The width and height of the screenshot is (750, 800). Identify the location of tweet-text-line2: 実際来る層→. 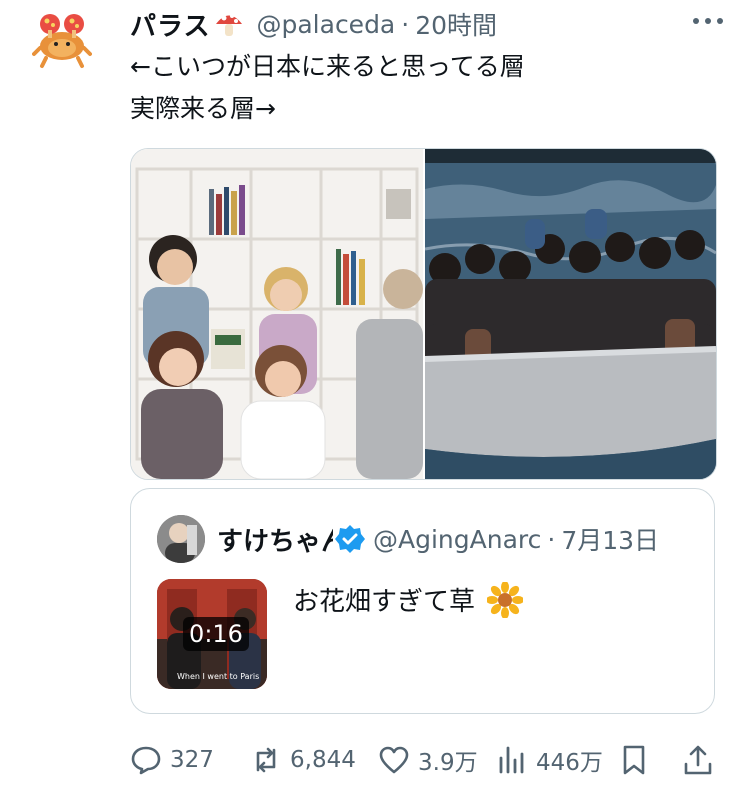
(203, 108).